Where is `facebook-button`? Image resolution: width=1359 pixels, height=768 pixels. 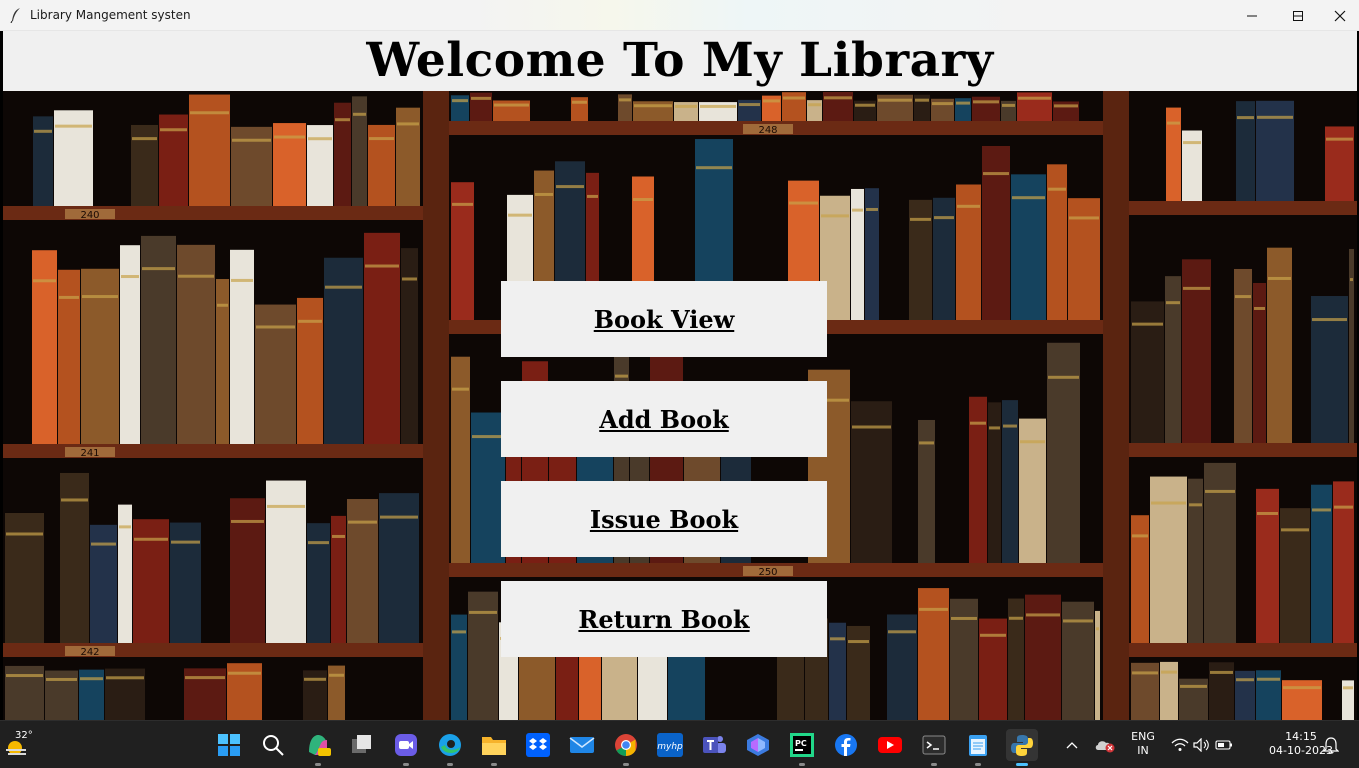 facebook-button is located at coordinates (846, 745).